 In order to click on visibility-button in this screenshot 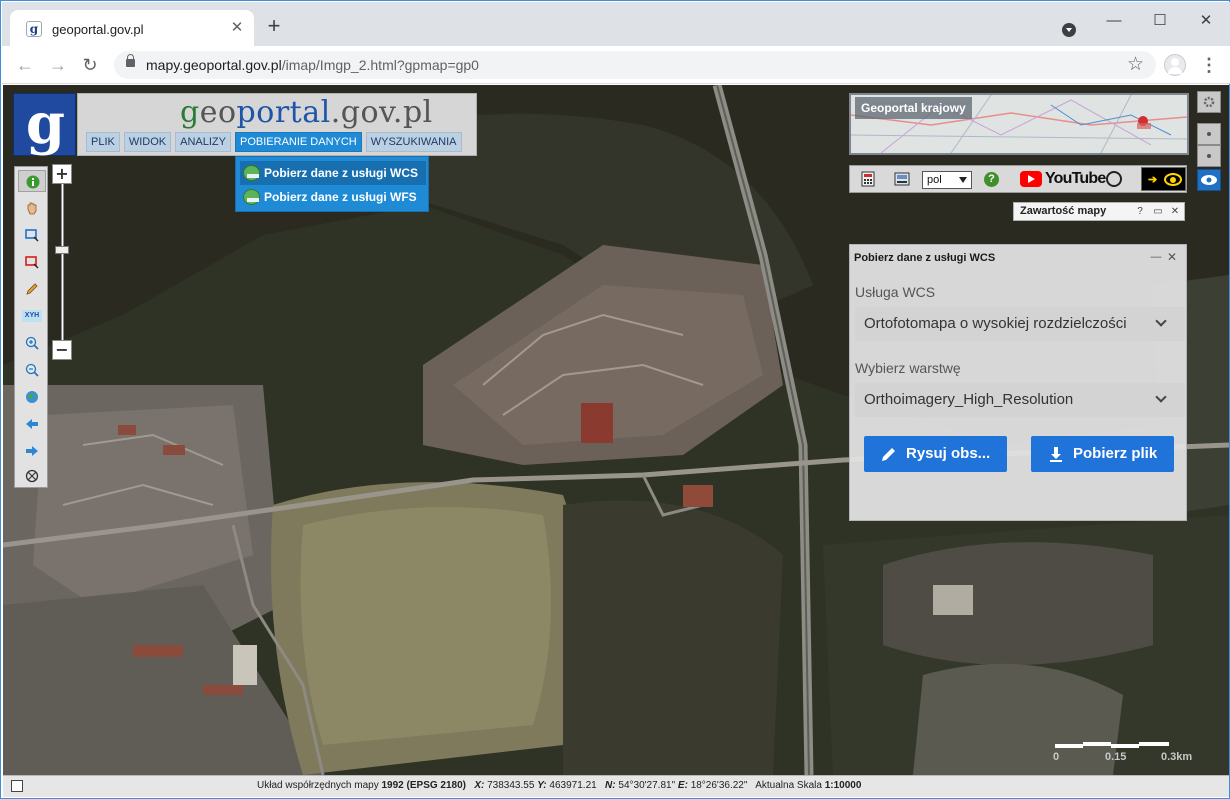, I will do `click(1209, 180)`.